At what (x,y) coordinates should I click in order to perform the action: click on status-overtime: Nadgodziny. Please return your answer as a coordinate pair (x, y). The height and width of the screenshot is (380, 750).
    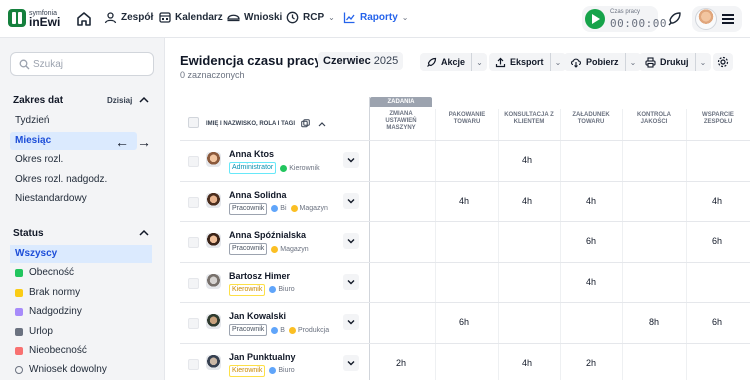
    Looking at the image, I should click on (81, 312).